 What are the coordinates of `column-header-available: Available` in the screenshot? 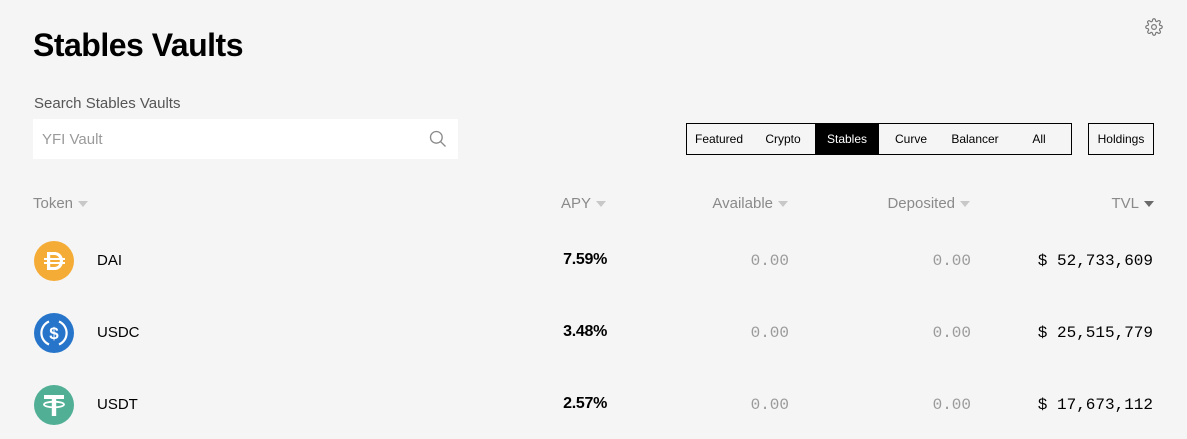 It's located at (750, 203).